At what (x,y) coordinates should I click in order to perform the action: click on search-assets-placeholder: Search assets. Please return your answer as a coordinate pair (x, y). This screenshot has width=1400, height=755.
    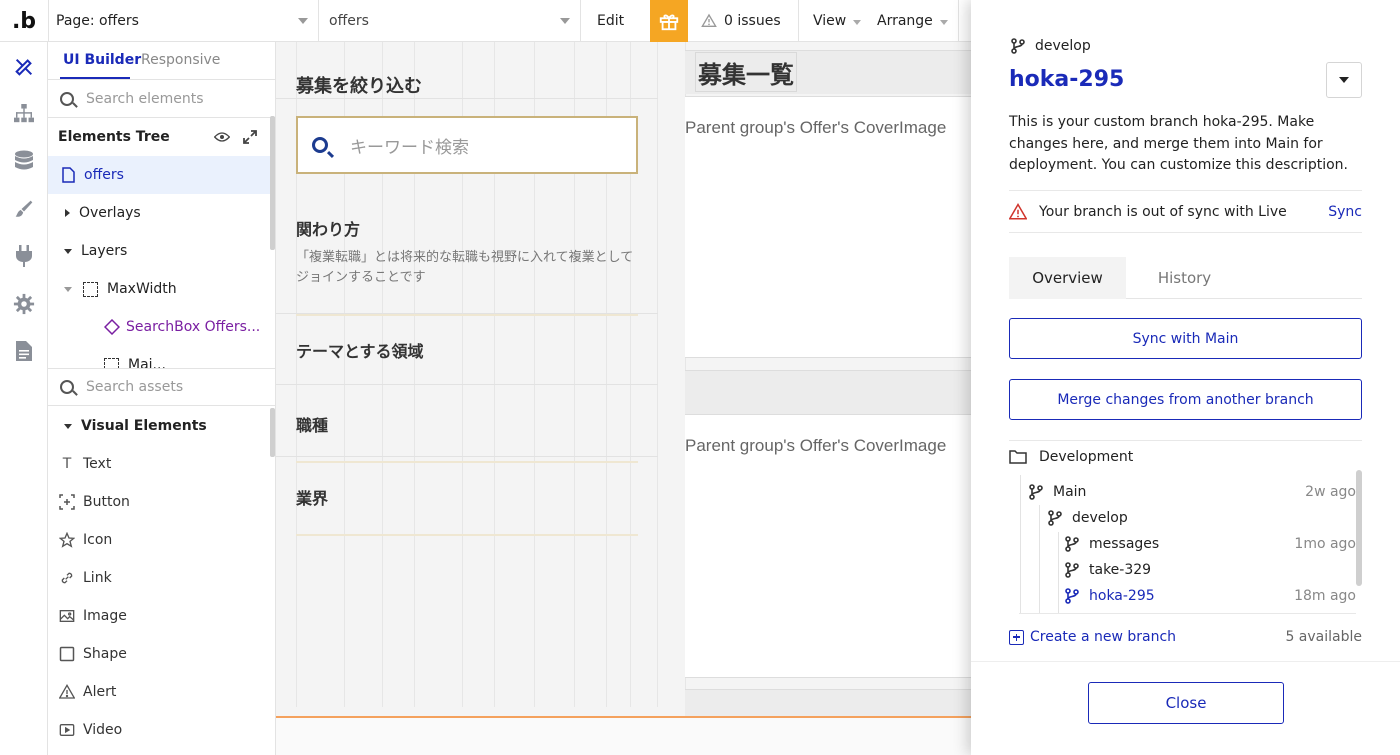
    Looking at the image, I should click on (135, 387).